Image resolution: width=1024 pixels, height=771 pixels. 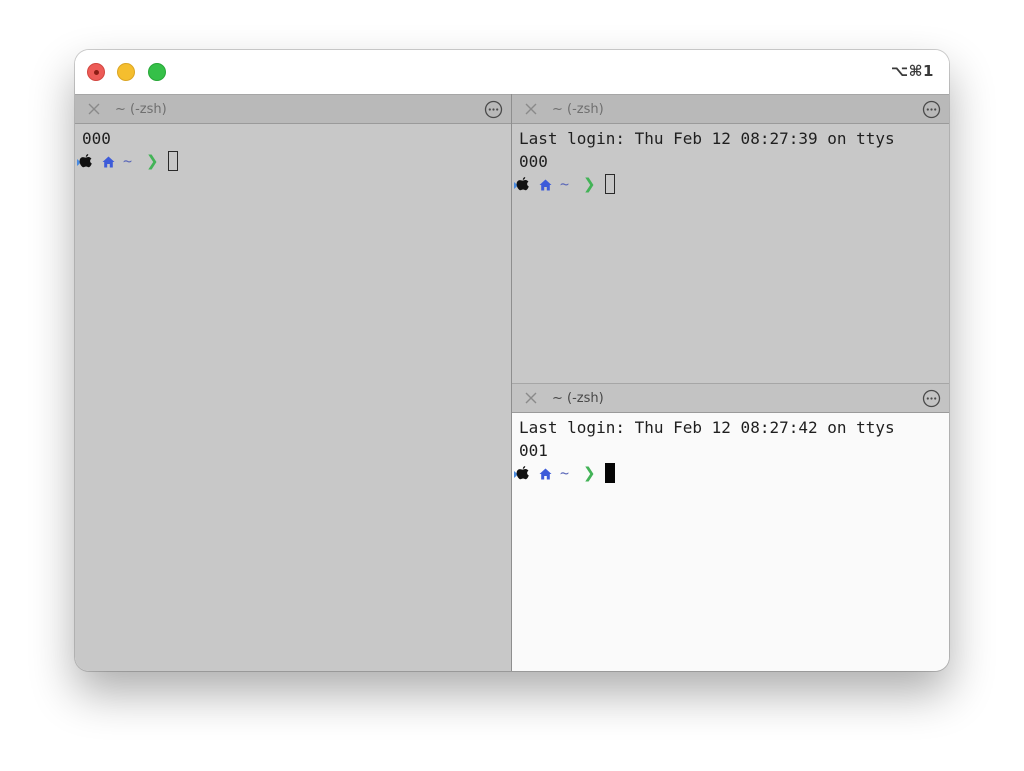 What do you see at coordinates (912, 71) in the screenshot?
I see `window-shortcut-label: ⌥⌘1` at bounding box center [912, 71].